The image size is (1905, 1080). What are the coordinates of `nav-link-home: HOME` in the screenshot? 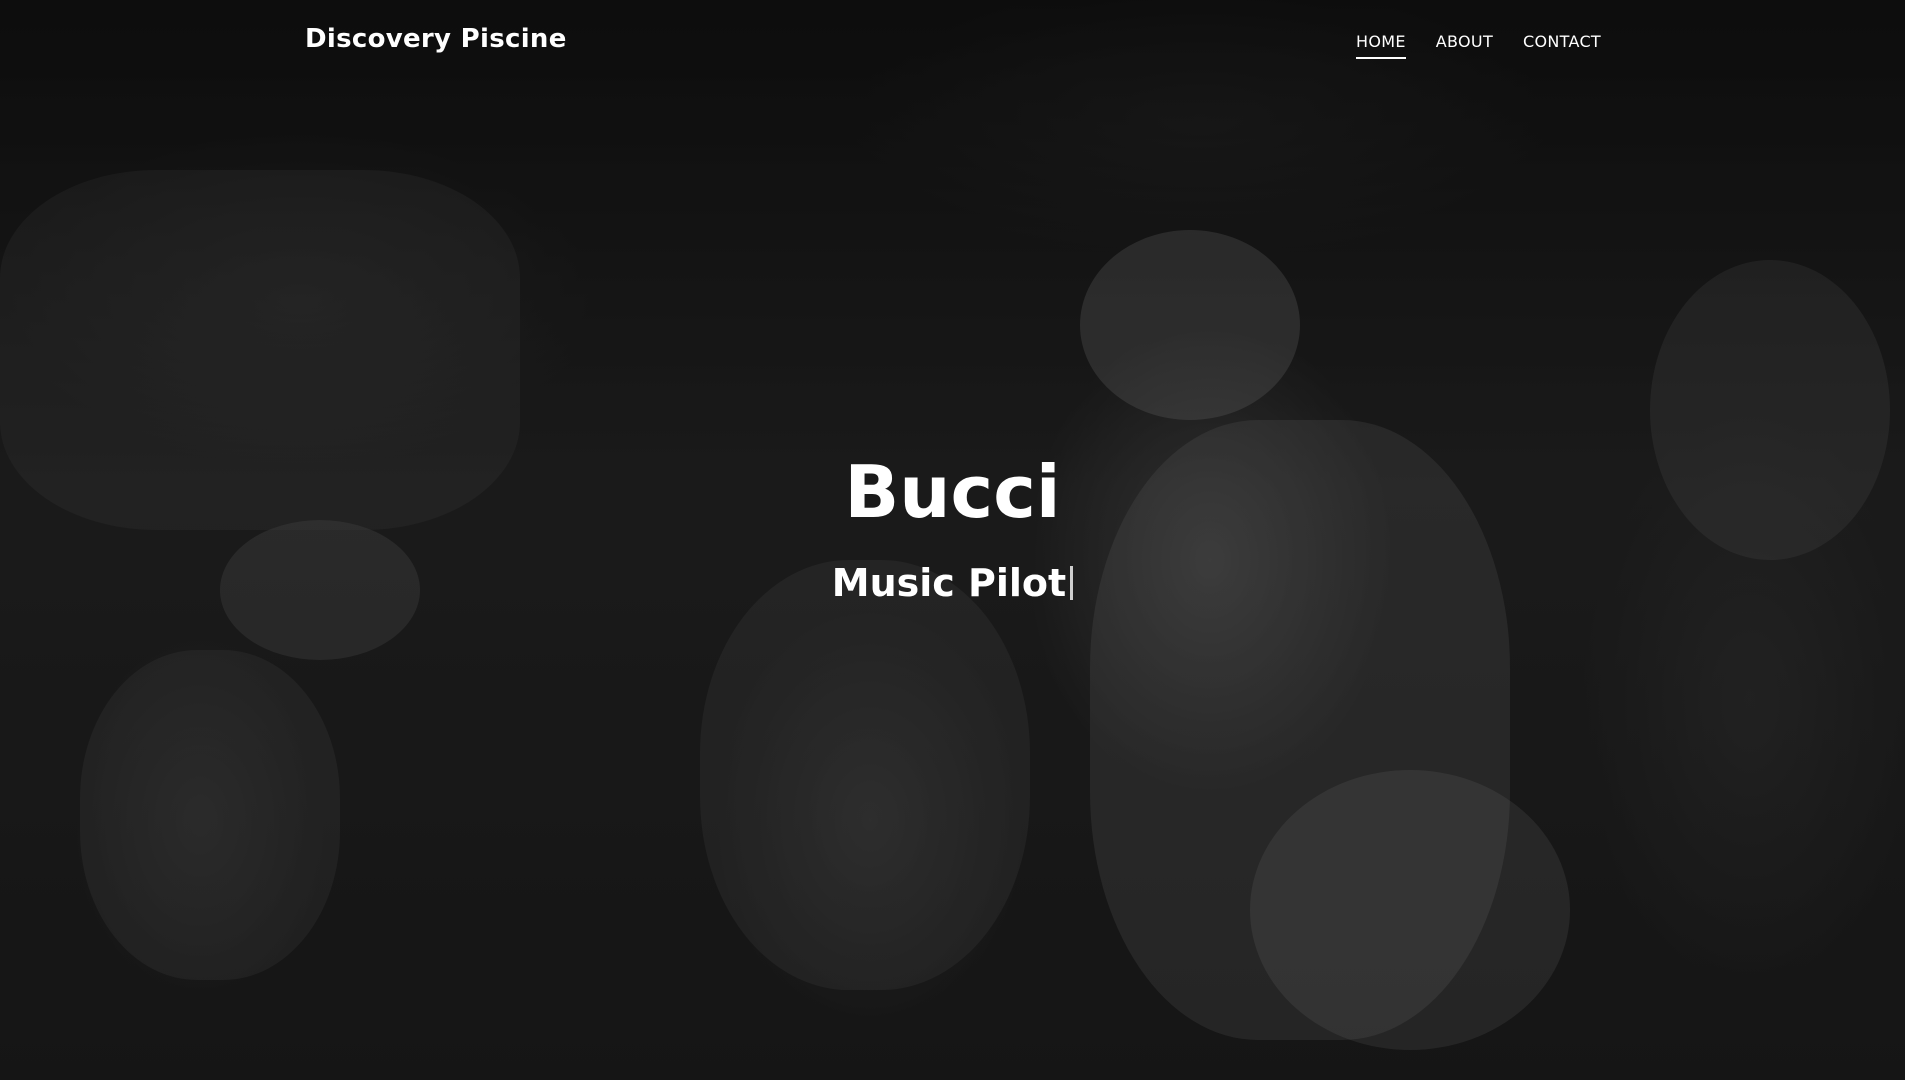 It's located at (1381, 45).